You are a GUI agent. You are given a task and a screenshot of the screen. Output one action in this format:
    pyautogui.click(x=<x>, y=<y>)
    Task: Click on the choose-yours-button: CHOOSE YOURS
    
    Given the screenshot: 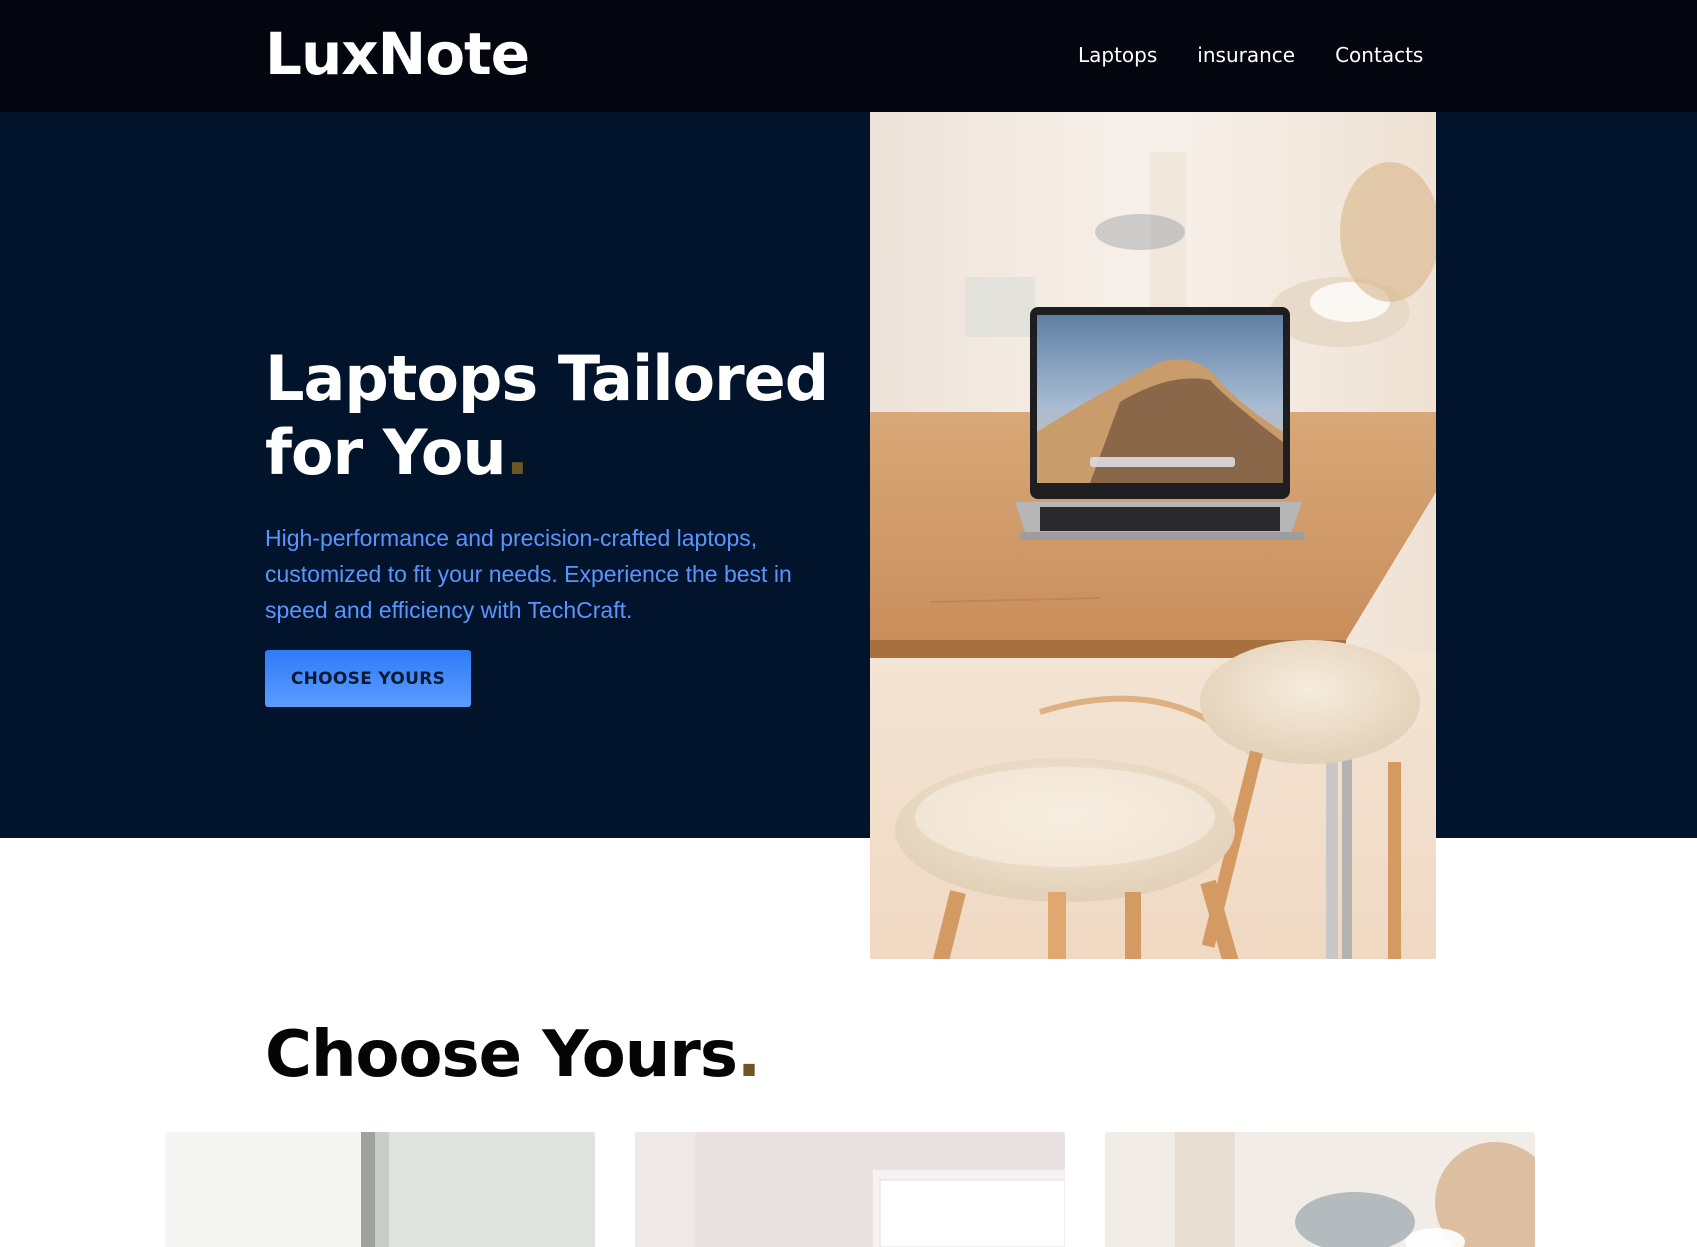 What is the action you would take?
    pyautogui.click(x=368, y=678)
    